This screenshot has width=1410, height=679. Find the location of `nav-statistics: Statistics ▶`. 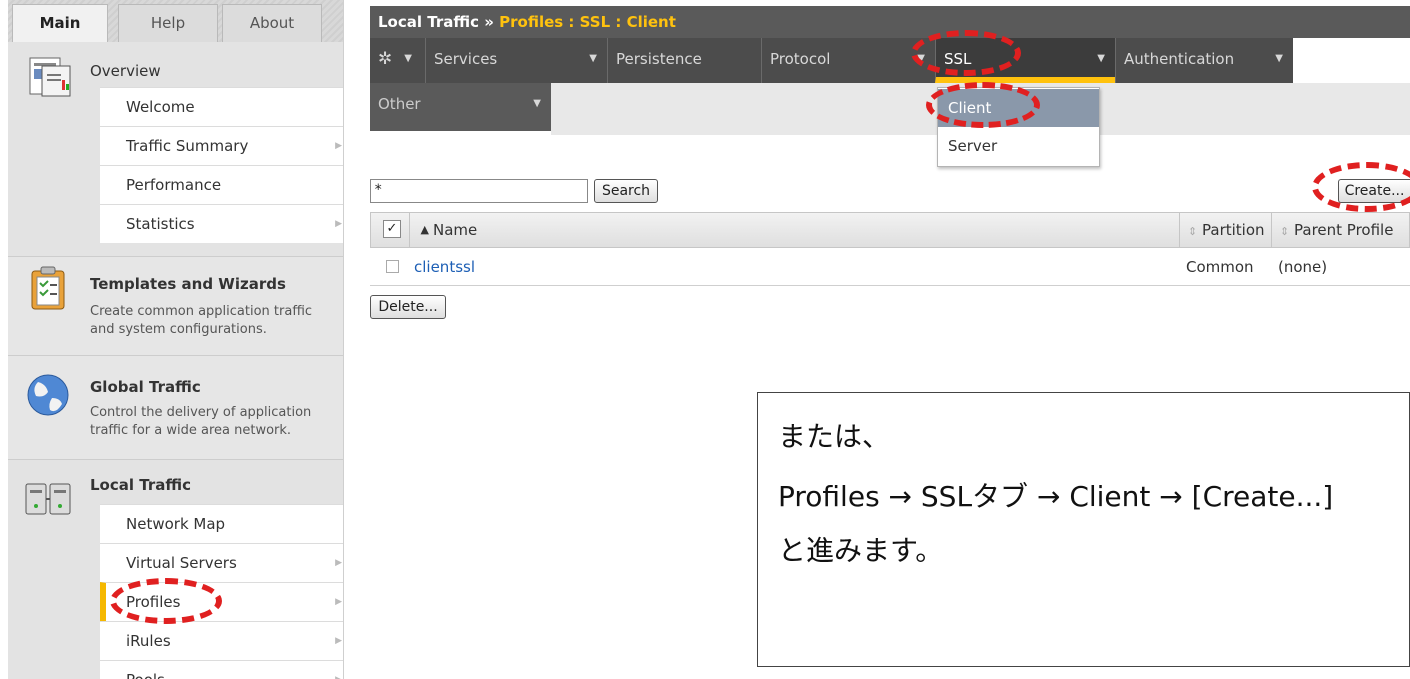

nav-statistics: Statistics ▶ is located at coordinates (221, 223).